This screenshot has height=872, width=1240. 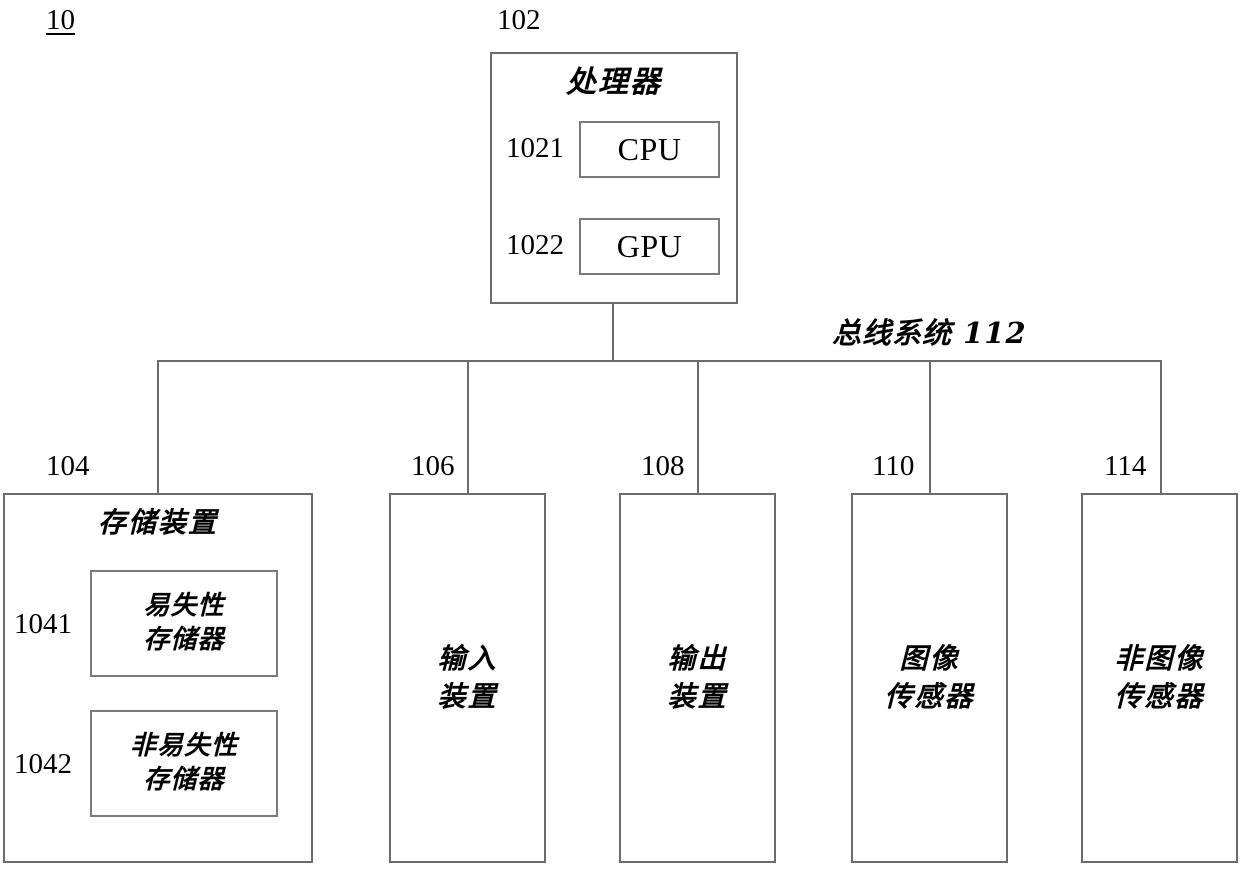 What do you see at coordinates (613, 333) in the screenshot?
I see `processor-bus-connector` at bounding box center [613, 333].